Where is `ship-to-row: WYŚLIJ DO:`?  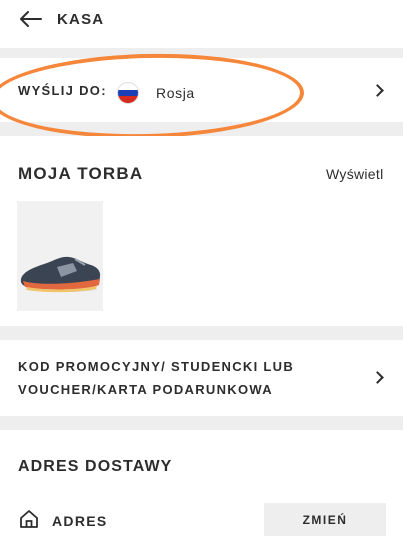 ship-to-row: WYŚLIJ DO: is located at coordinates (201, 90).